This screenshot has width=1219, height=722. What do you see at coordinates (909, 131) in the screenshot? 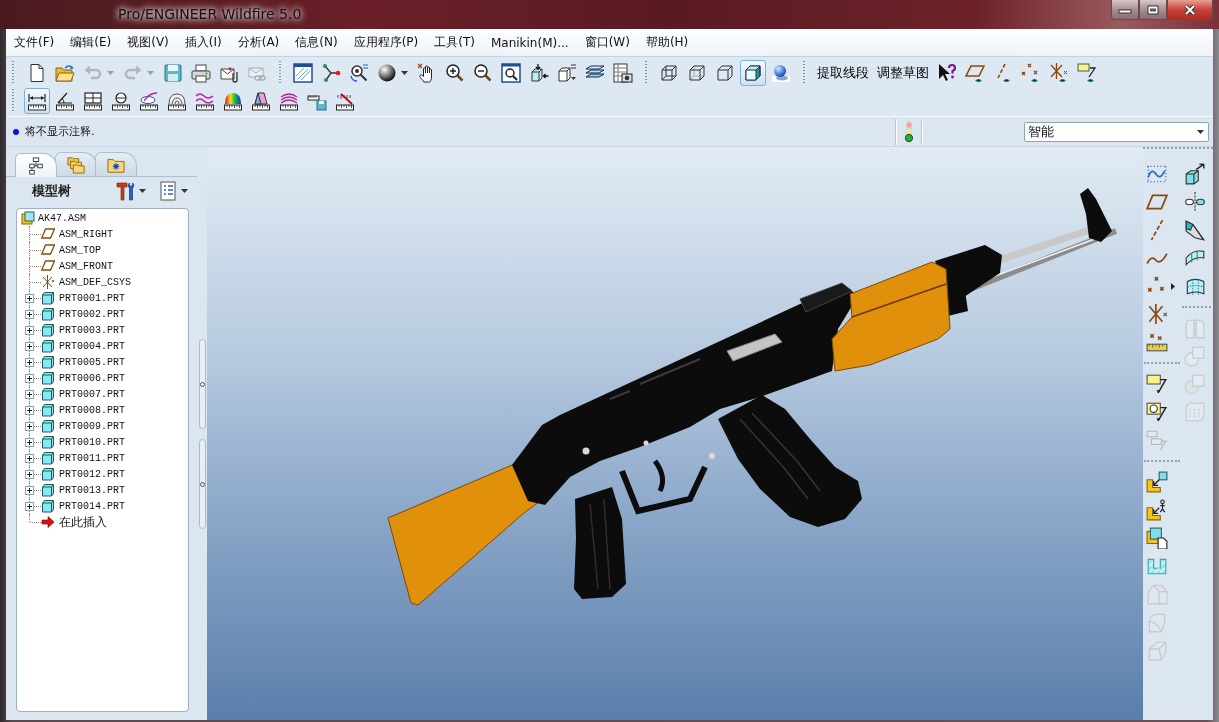
I see `traffic-light-icon` at bounding box center [909, 131].